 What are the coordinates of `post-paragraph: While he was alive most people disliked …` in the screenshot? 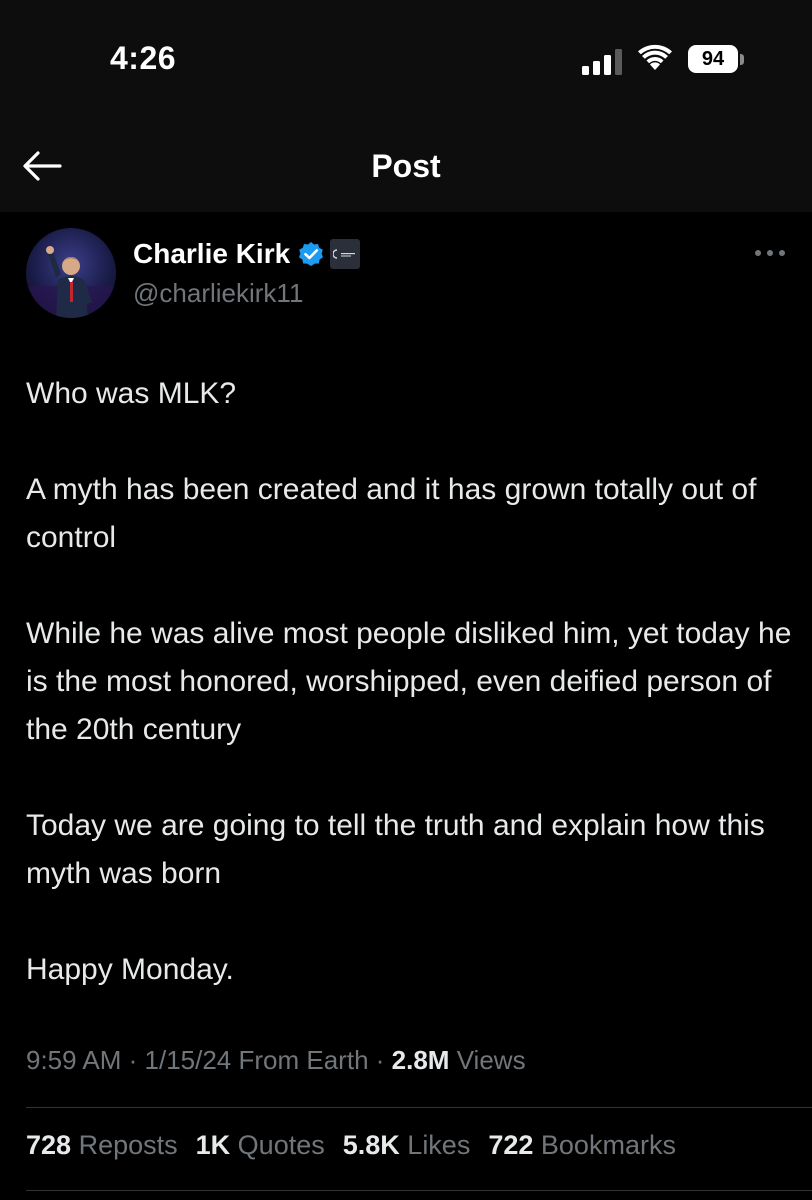 It's located at (409, 681).